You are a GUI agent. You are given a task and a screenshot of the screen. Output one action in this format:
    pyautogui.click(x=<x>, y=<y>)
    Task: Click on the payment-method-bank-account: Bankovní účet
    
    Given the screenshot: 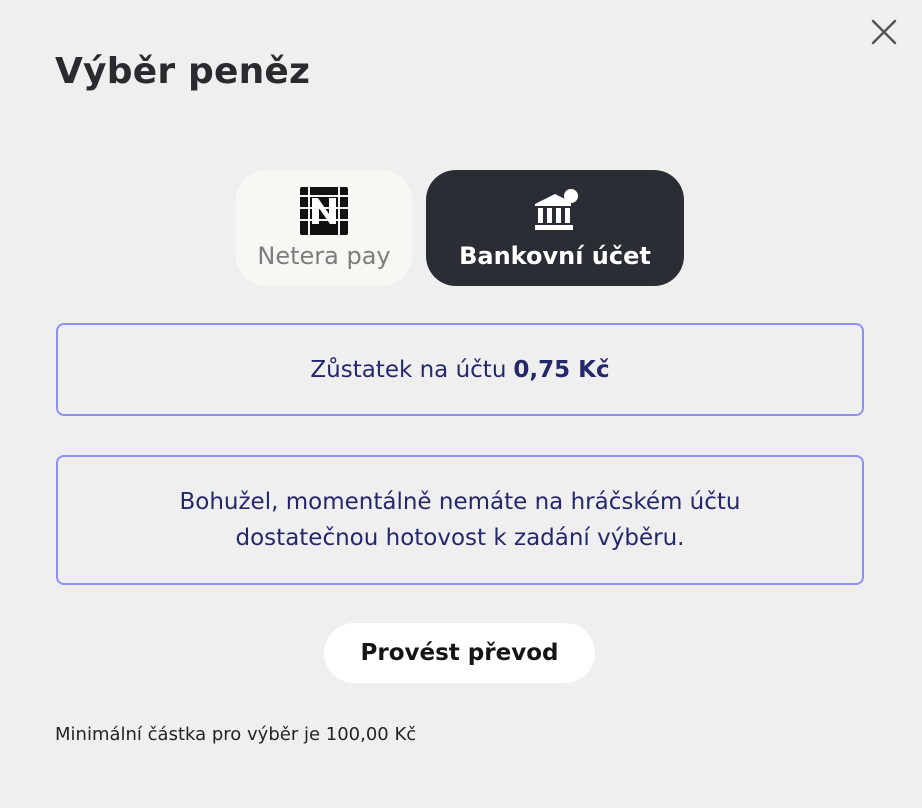 What is the action you would take?
    pyautogui.click(x=555, y=228)
    